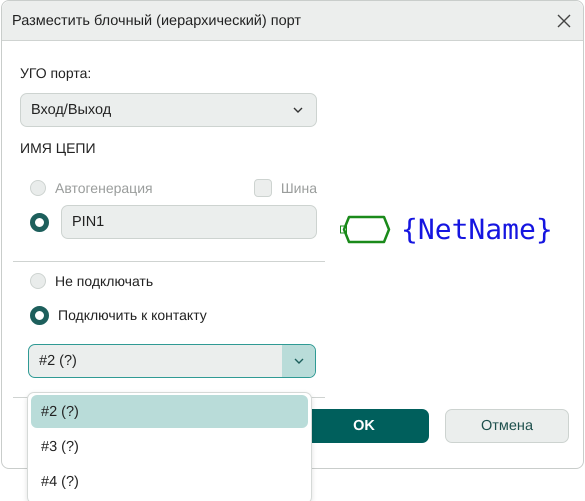  Describe the element at coordinates (172, 281) in the screenshot. I see `connection-radio: Не подключать` at that location.